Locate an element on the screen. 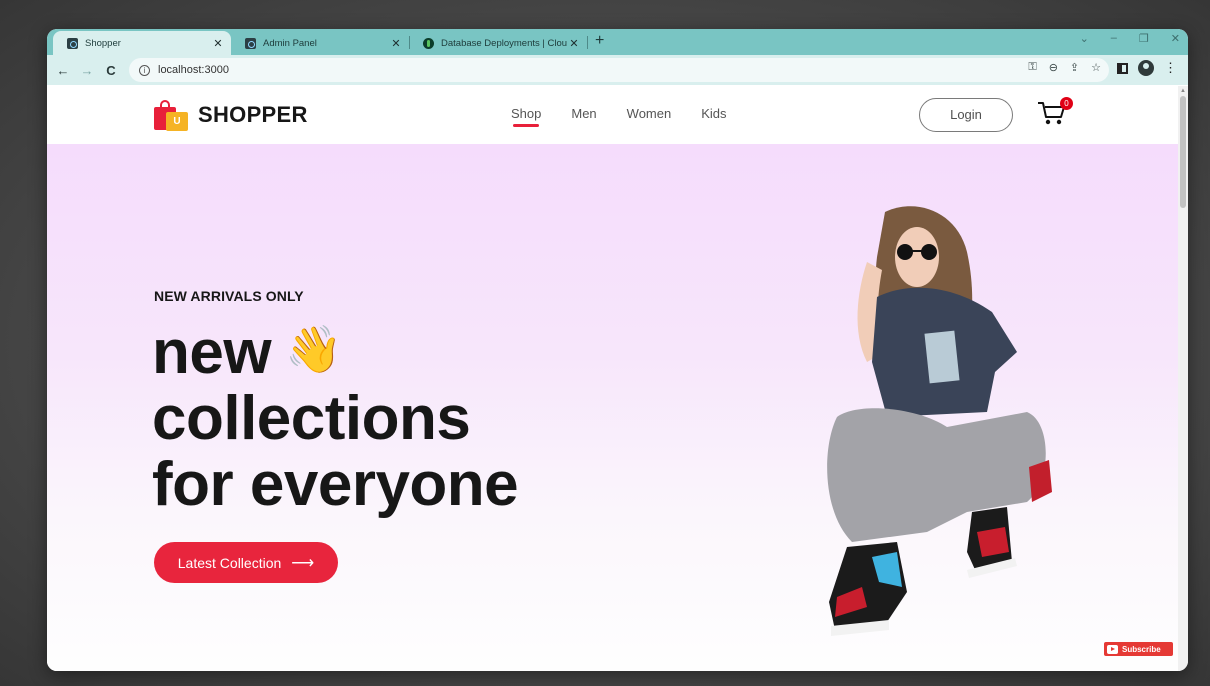 This screenshot has height=686, width=1210. reload-button: C is located at coordinates (111, 70).